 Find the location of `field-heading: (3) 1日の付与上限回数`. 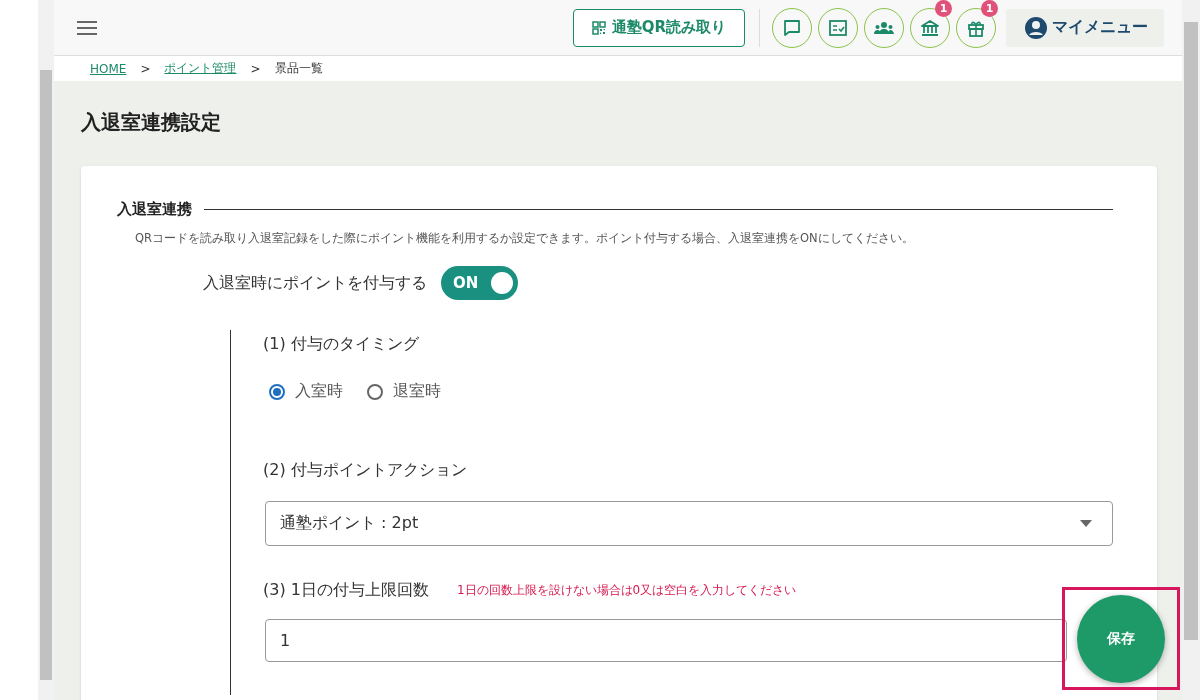

field-heading: (3) 1日の付与上限回数 is located at coordinates (346, 590).